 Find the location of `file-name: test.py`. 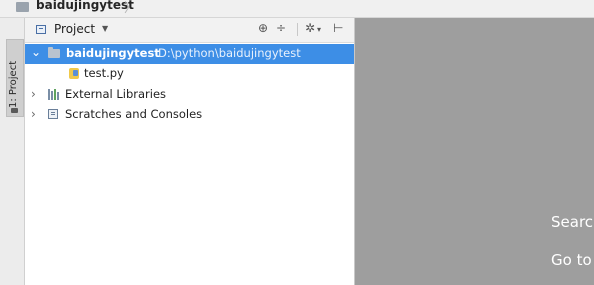

file-name: test.py is located at coordinates (104, 73).